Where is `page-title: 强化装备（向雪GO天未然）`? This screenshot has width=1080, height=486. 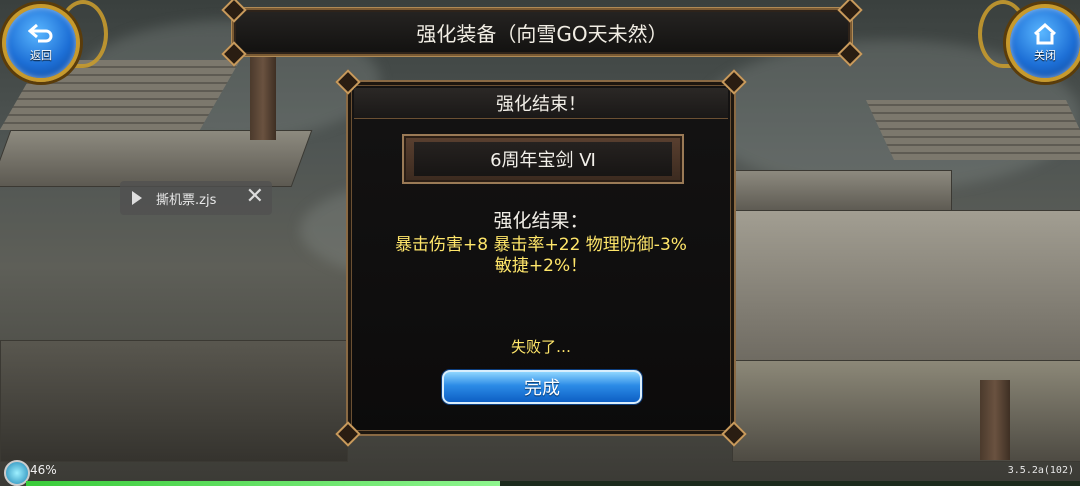
page-title: 强化装备（向雪GO天未然） is located at coordinates (542, 33).